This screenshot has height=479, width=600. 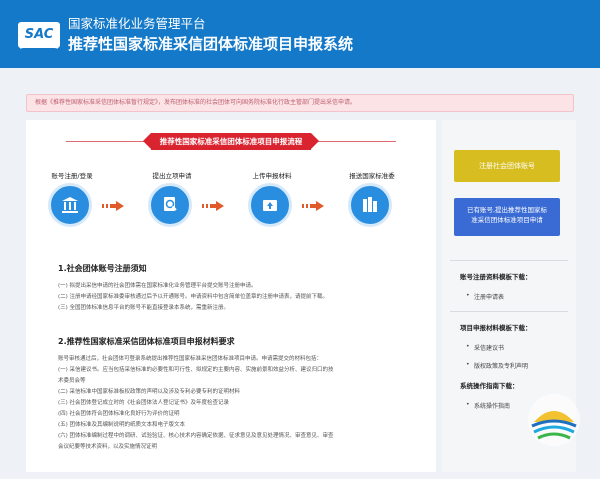 I want to click on group-title-guide: 系统操作指南下载：, so click(x=489, y=386).